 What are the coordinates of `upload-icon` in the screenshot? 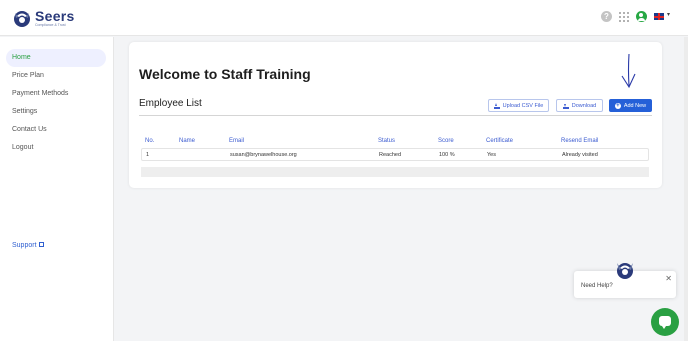 It's located at (496, 105).